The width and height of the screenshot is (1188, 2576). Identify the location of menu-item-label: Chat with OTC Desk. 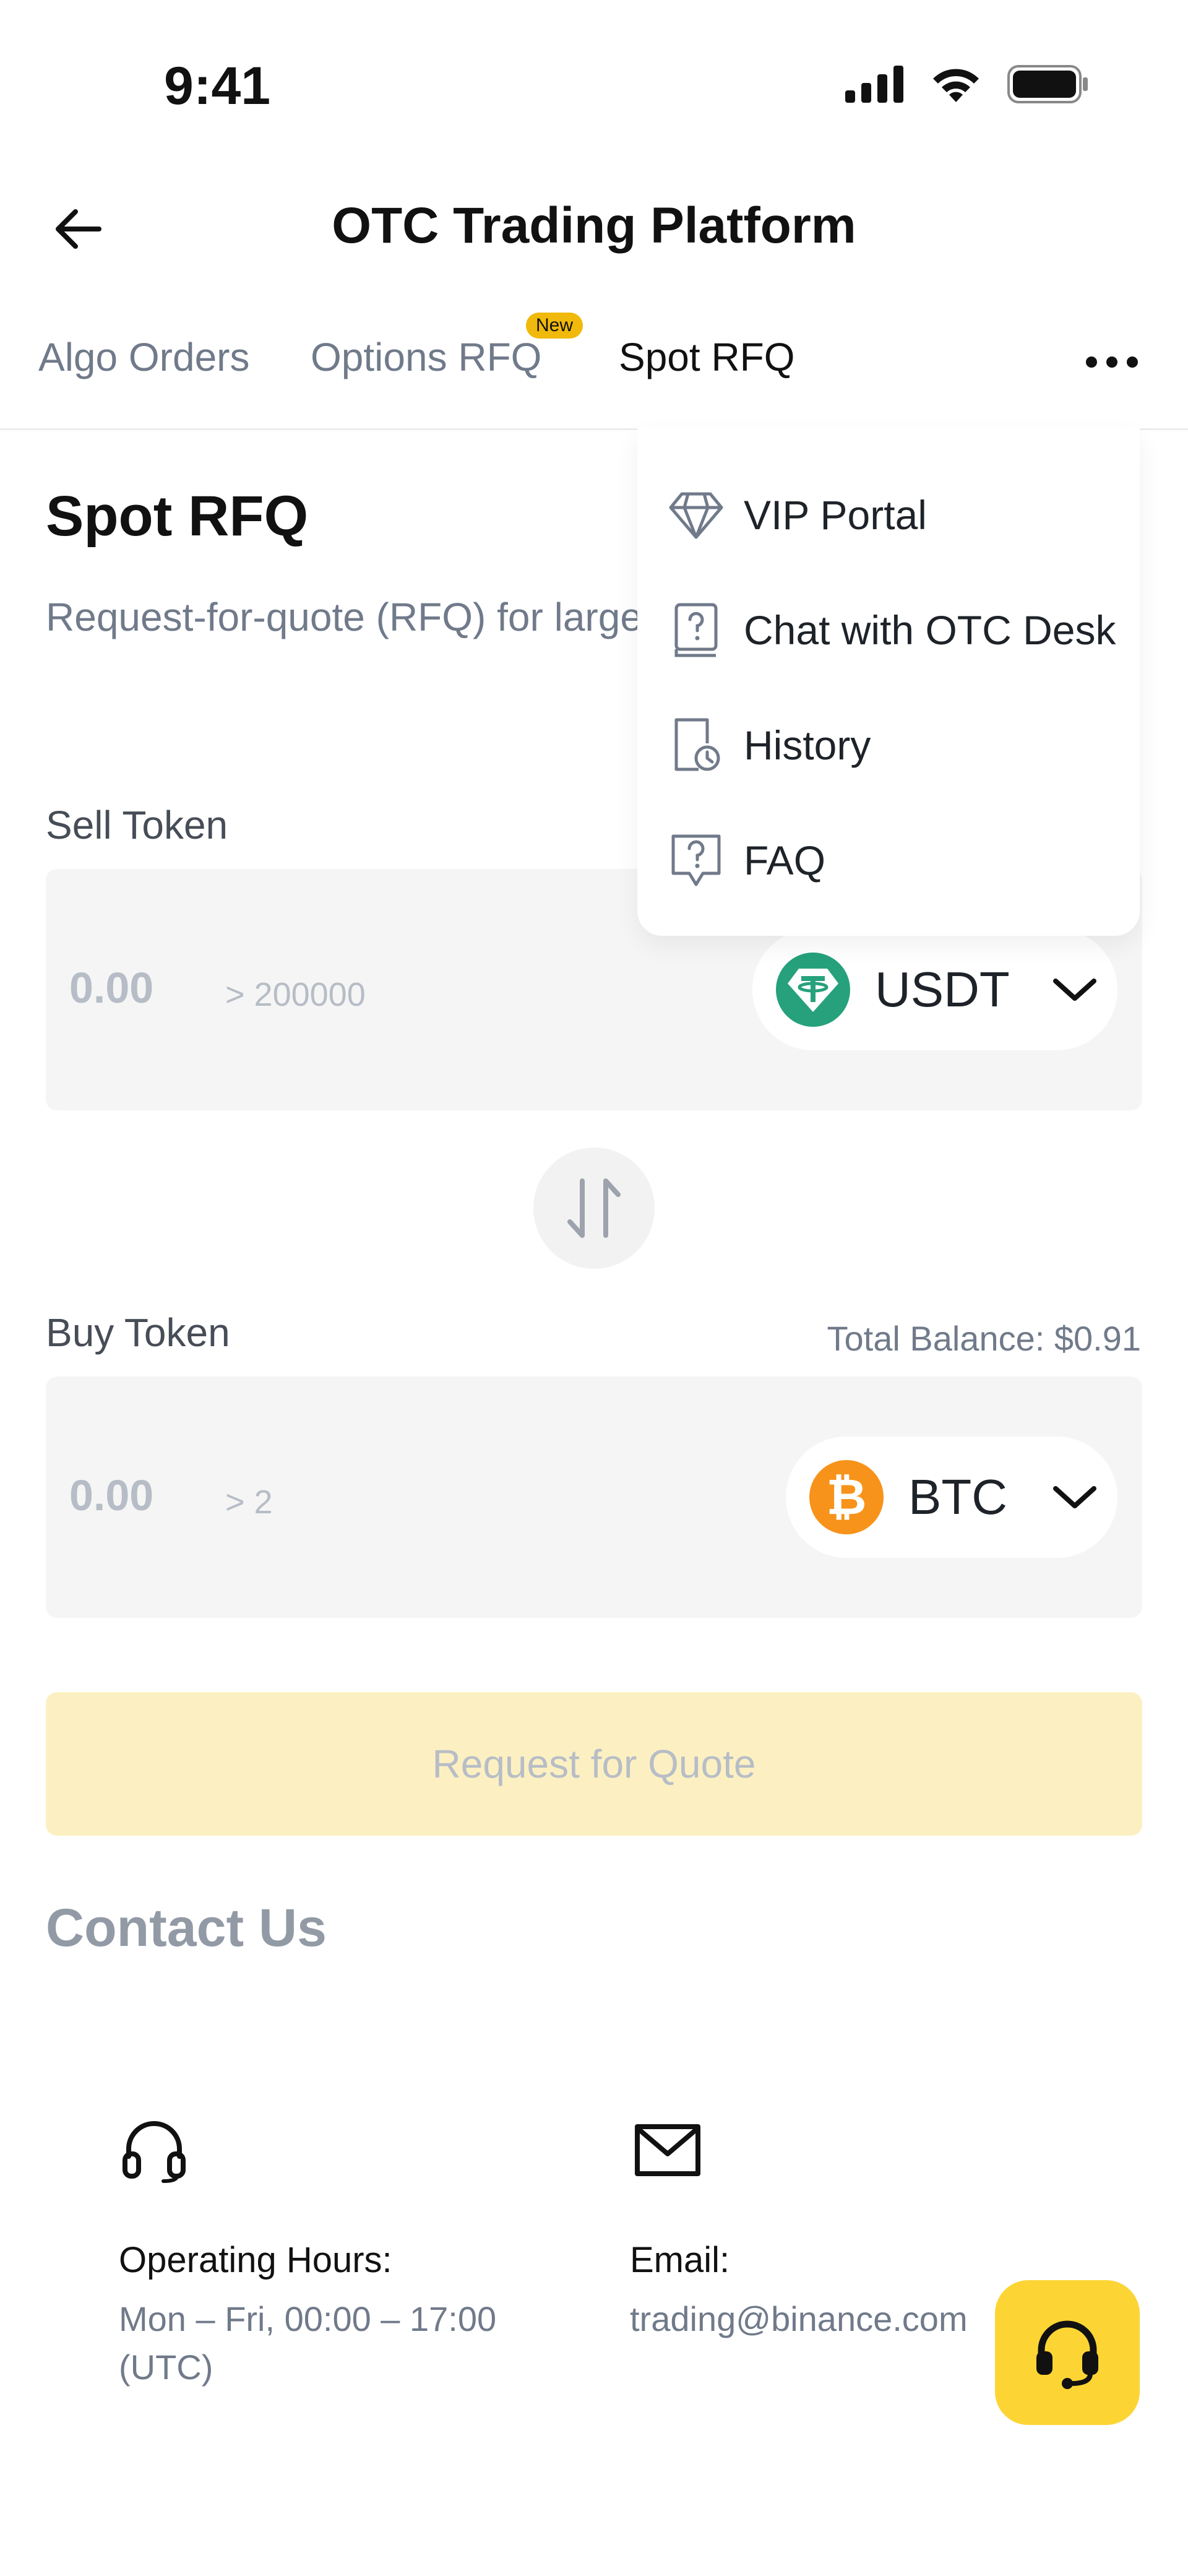
(930, 630).